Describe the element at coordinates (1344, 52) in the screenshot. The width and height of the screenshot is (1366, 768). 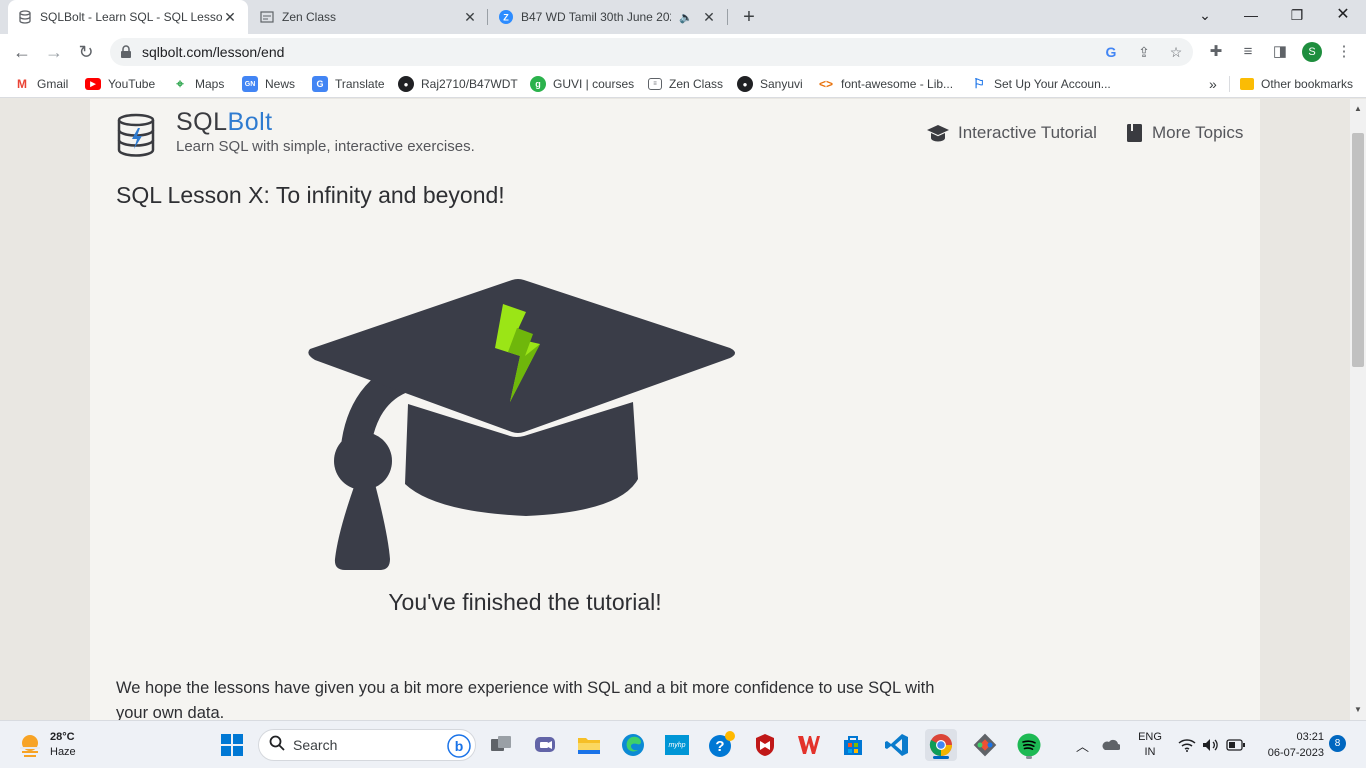
I see `chrome-menu-icon: ⋮` at that location.